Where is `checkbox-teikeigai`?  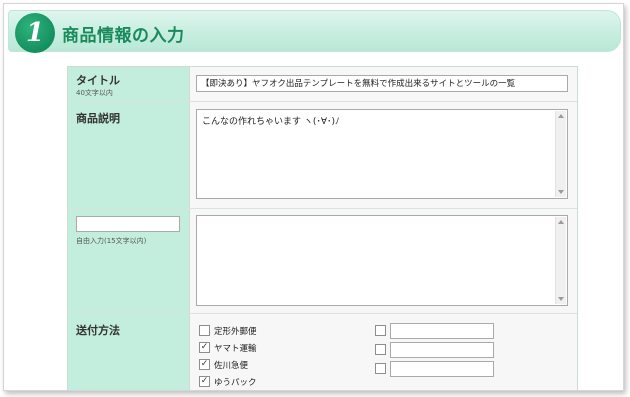 checkbox-teikeigai is located at coordinates (204, 330).